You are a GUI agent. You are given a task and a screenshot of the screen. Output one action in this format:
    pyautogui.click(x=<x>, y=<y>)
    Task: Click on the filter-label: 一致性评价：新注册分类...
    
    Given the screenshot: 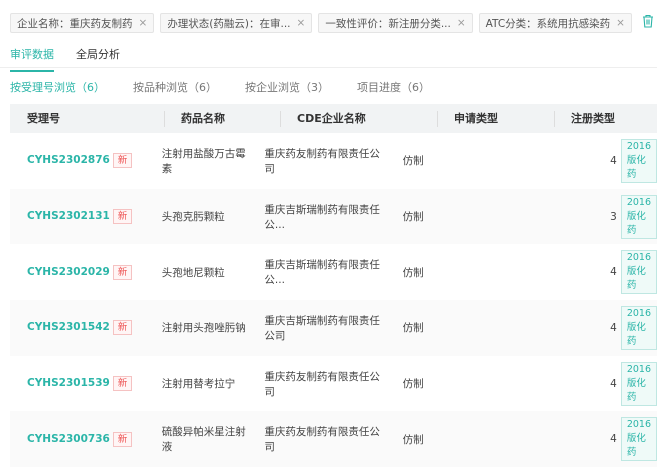 What is the action you would take?
    pyautogui.click(x=388, y=23)
    